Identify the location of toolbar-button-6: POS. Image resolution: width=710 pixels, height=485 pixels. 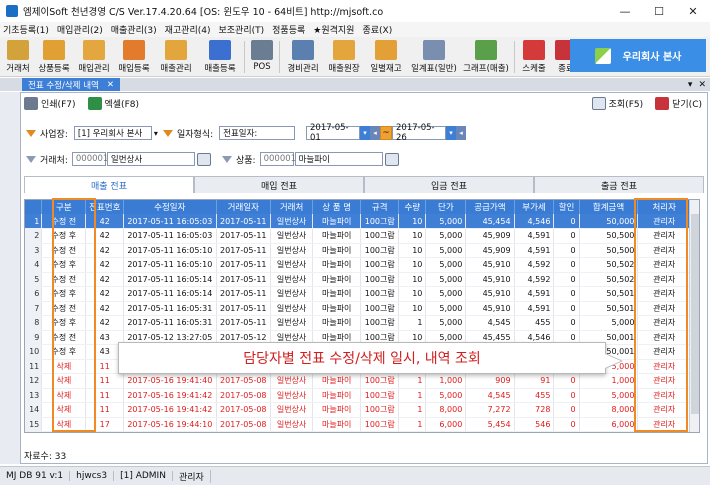
(262, 57).